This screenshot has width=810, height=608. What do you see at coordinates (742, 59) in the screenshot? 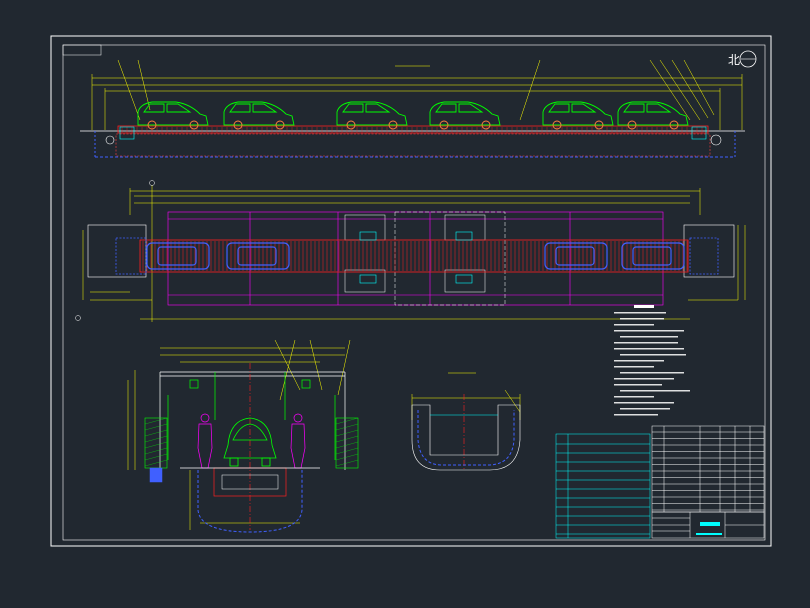
I see `north-arrow-icon: 北` at bounding box center [742, 59].